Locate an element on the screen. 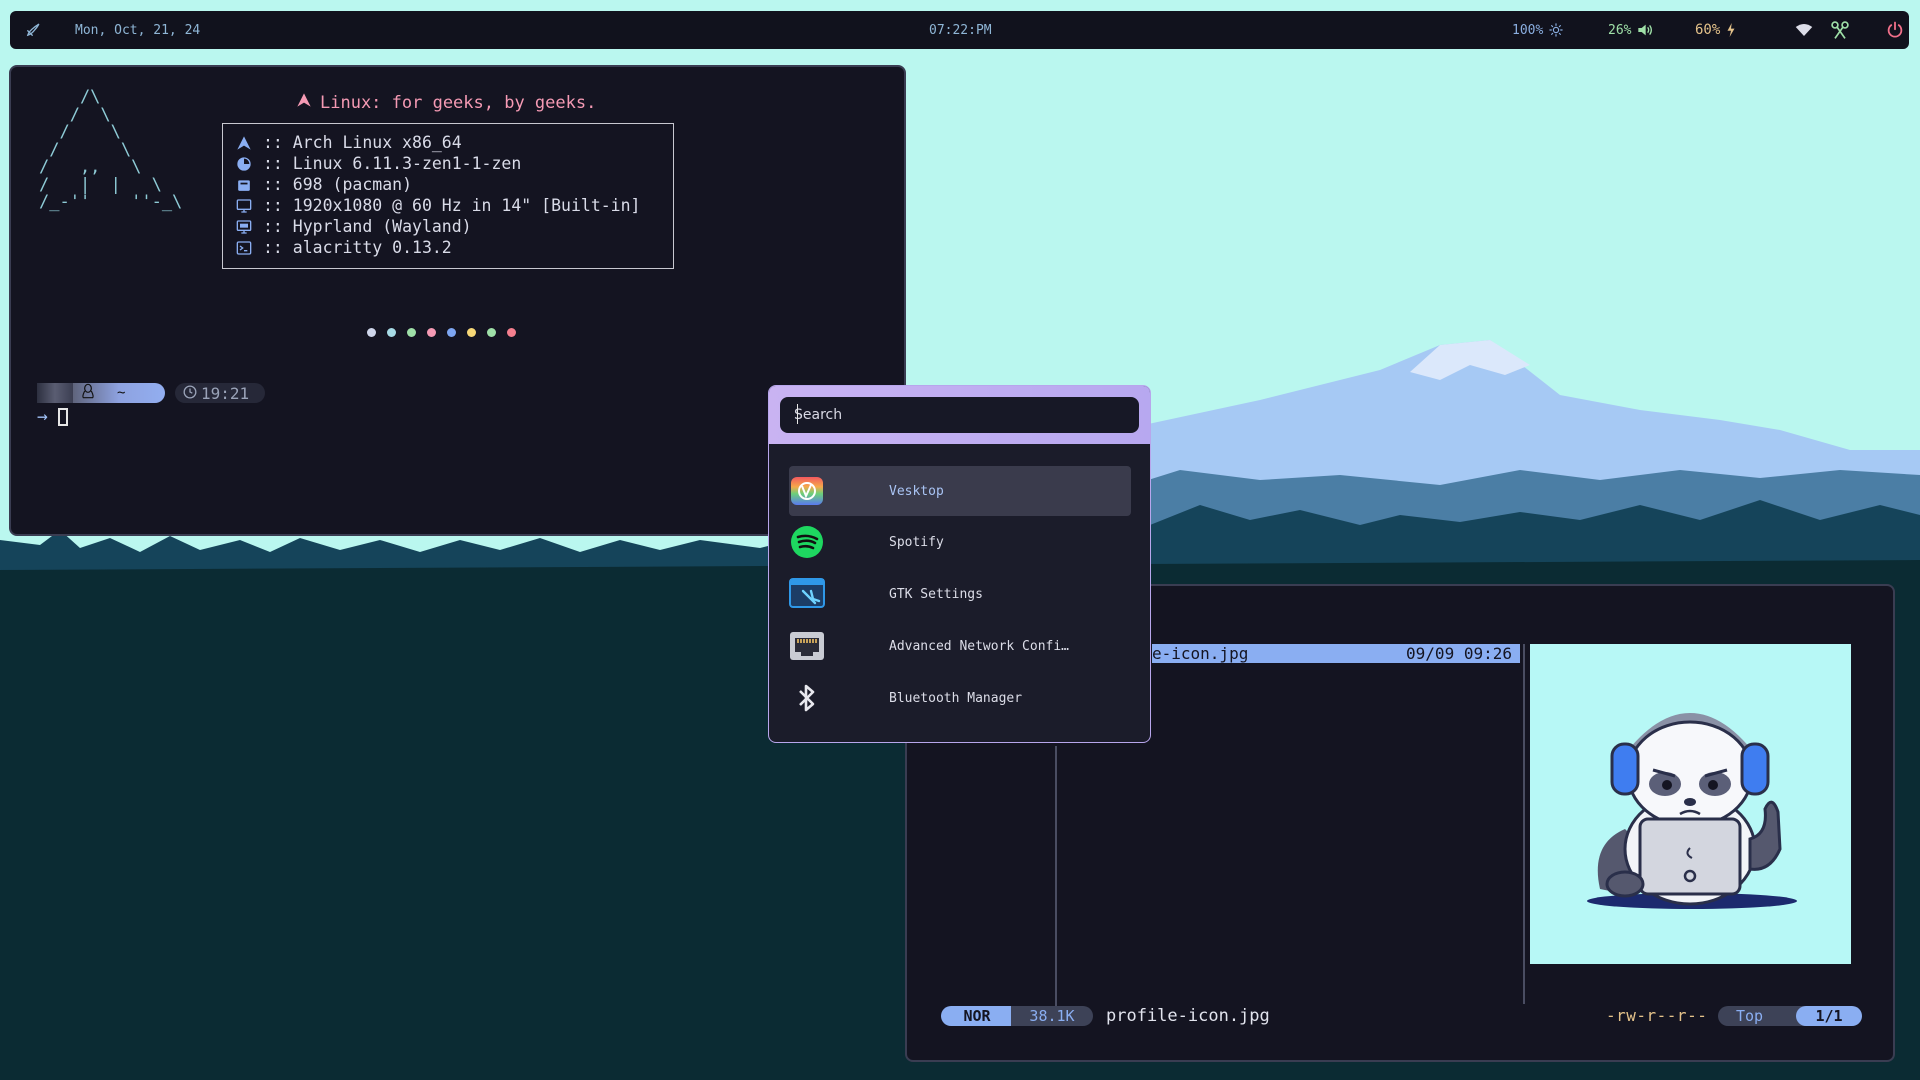 The width and height of the screenshot is (1920, 1080). file-permissions: -rw-r--r-- is located at coordinates (1656, 1016).